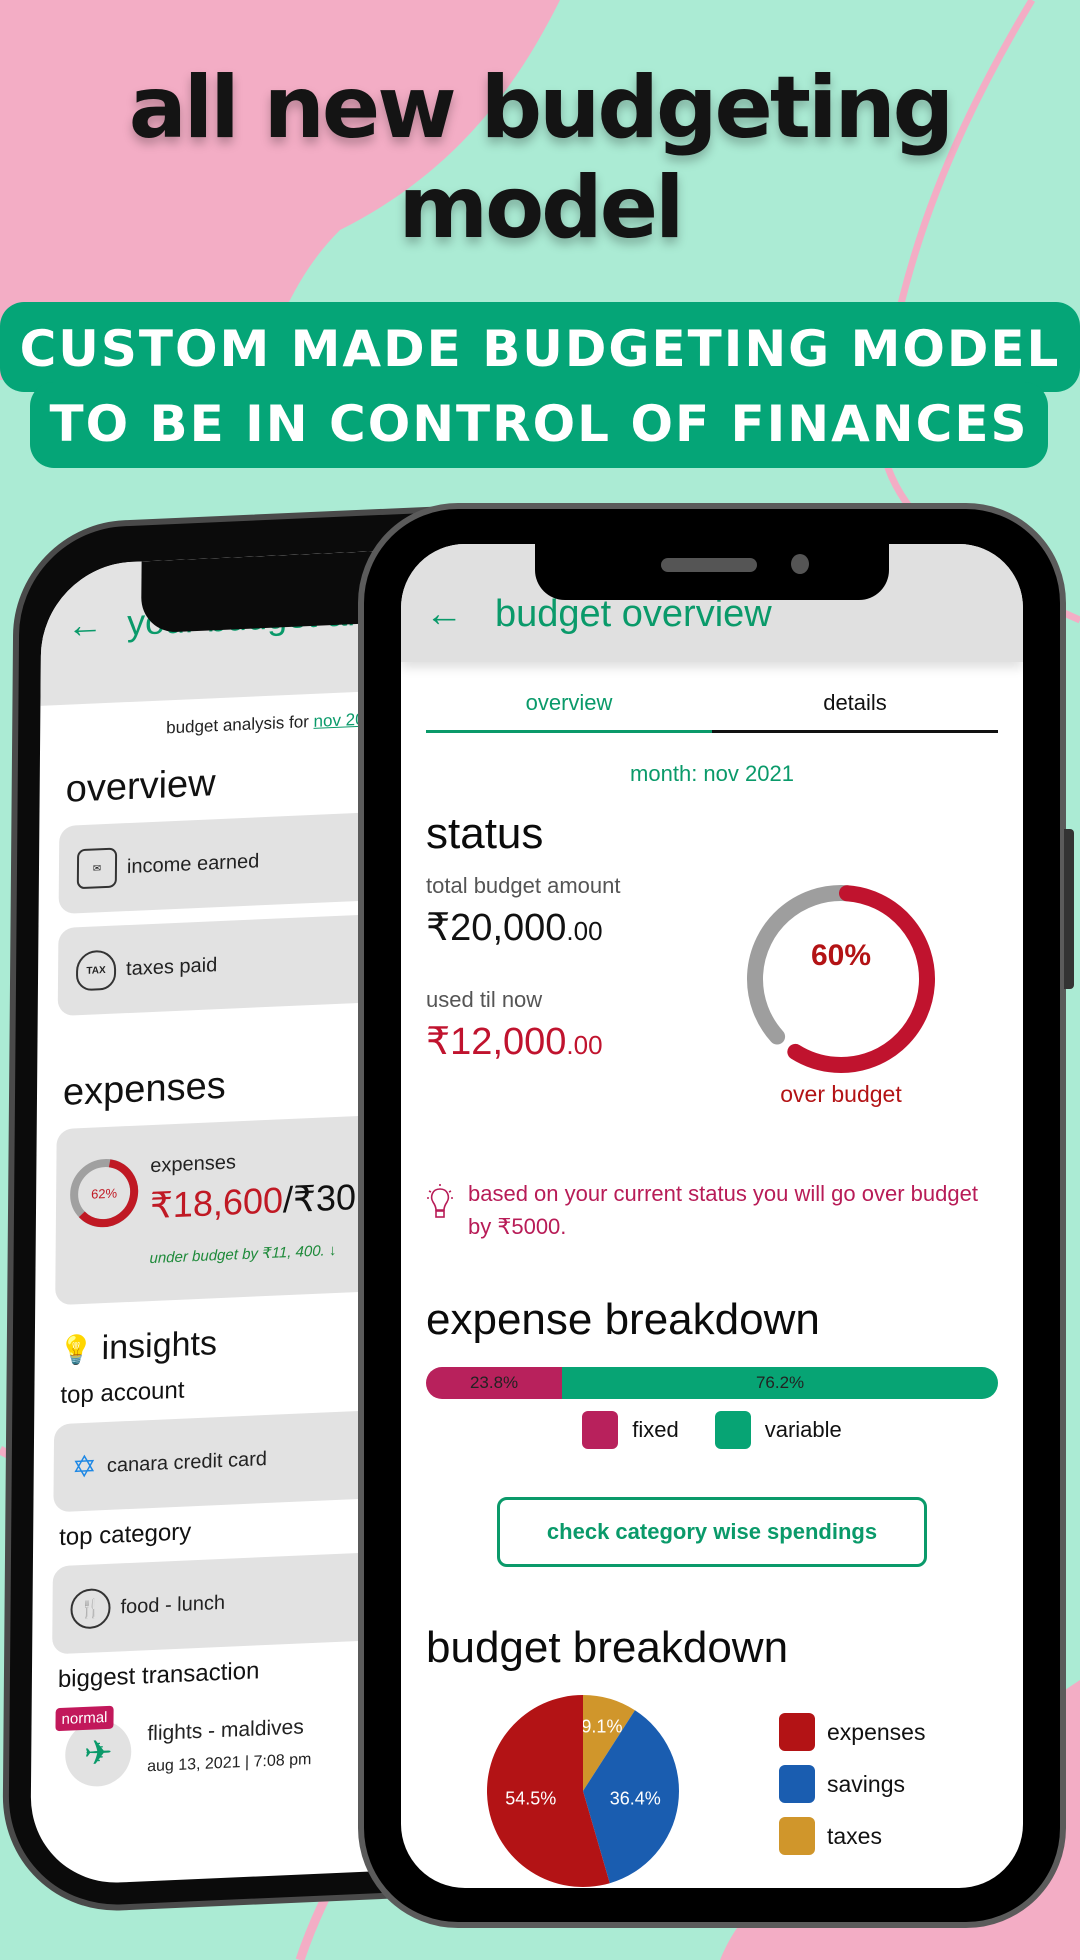  I want to click on legend-item-taxes: taxes, so click(852, 1836).